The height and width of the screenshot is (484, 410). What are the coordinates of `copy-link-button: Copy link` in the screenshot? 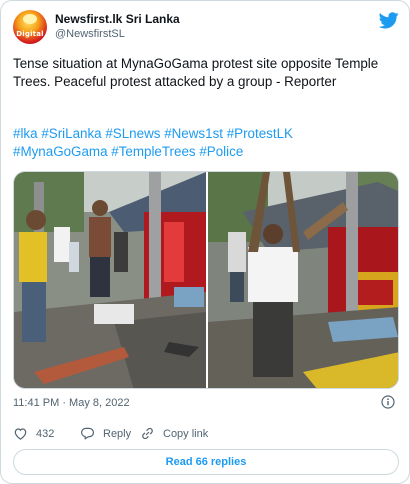 It's located at (174, 433).